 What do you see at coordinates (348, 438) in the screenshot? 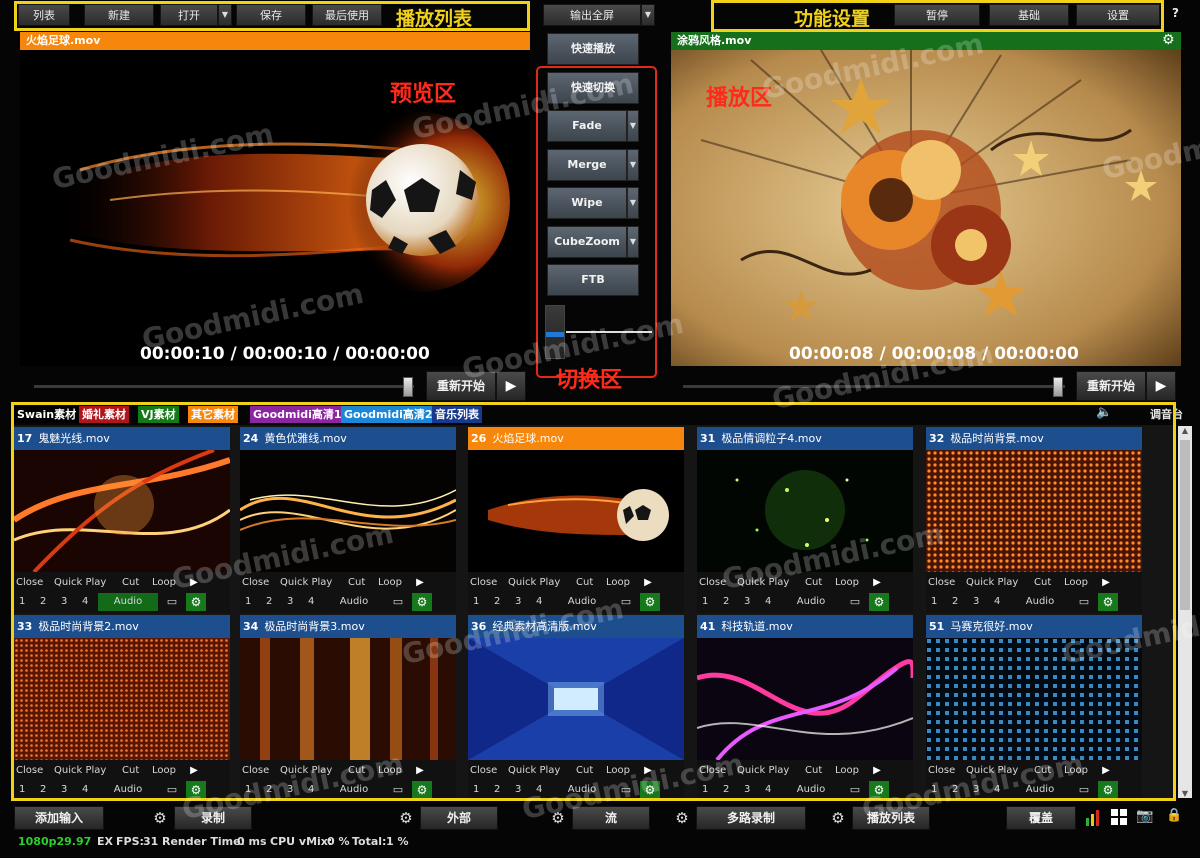
I see `input-card-title: 24 黄色优雅线.mov` at bounding box center [348, 438].